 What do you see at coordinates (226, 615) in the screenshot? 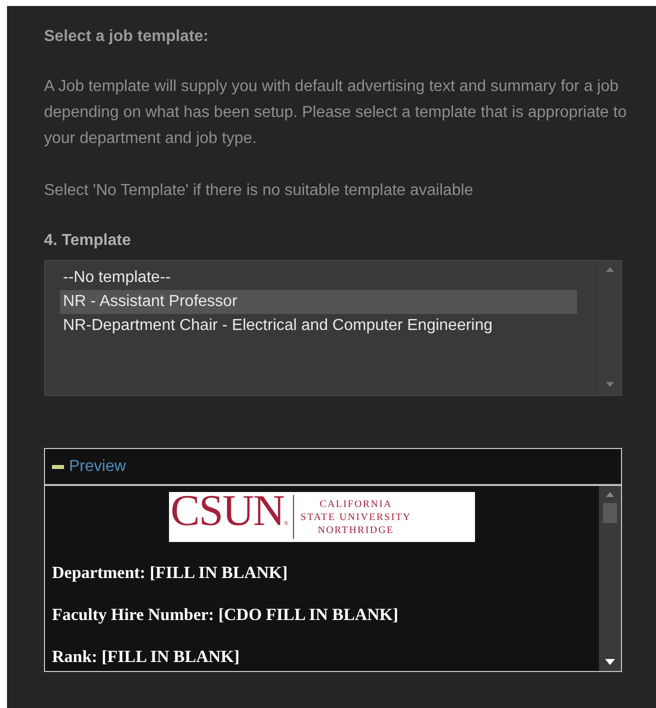
I see `preview-field-text: Faculty Hire Number: [CDO FILL IN BLANK]` at bounding box center [226, 615].